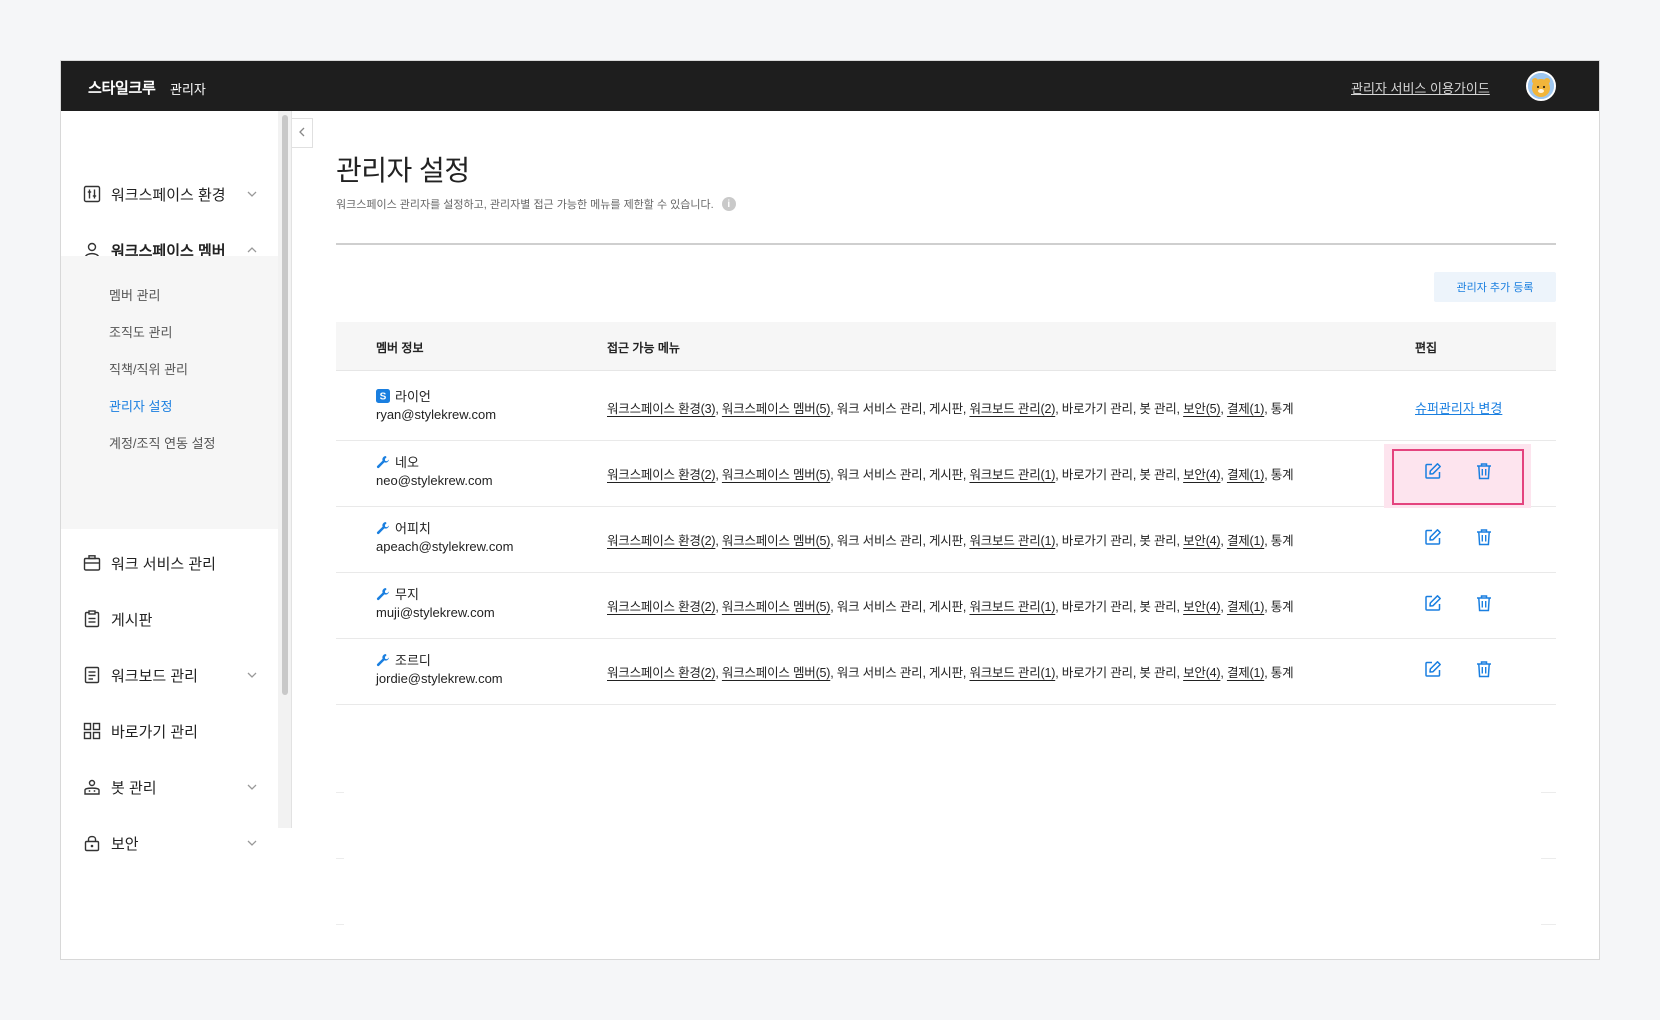 The image size is (1660, 1020). I want to click on sidebar-item-work-service: 워크 서비스 관리, so click(169, 563).